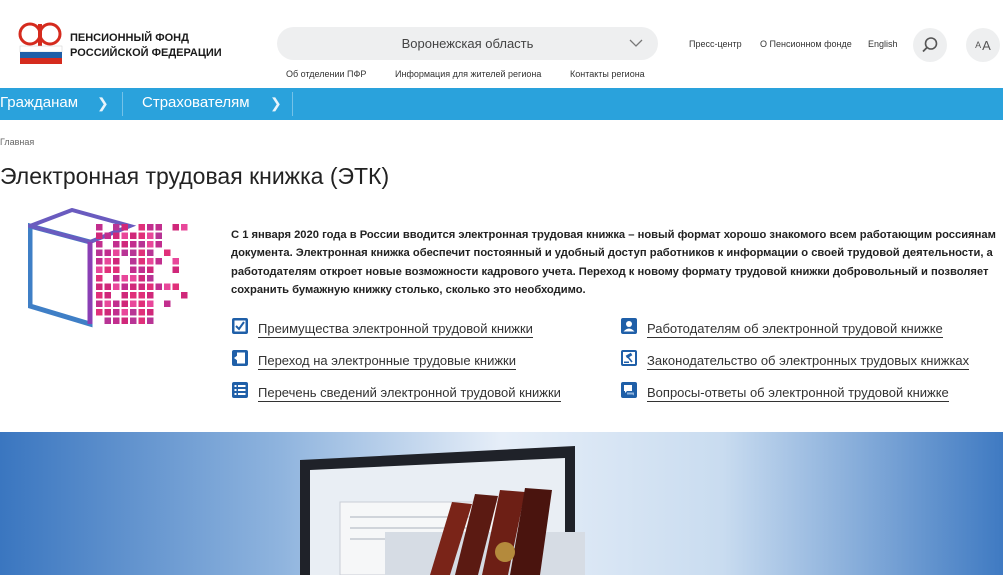 The width and height of the screenshot is (1003, 575). What do you see at coordinates (986, 45) in the screenshot?
I see `font-large-label: A` at bounding box center [986, 45].